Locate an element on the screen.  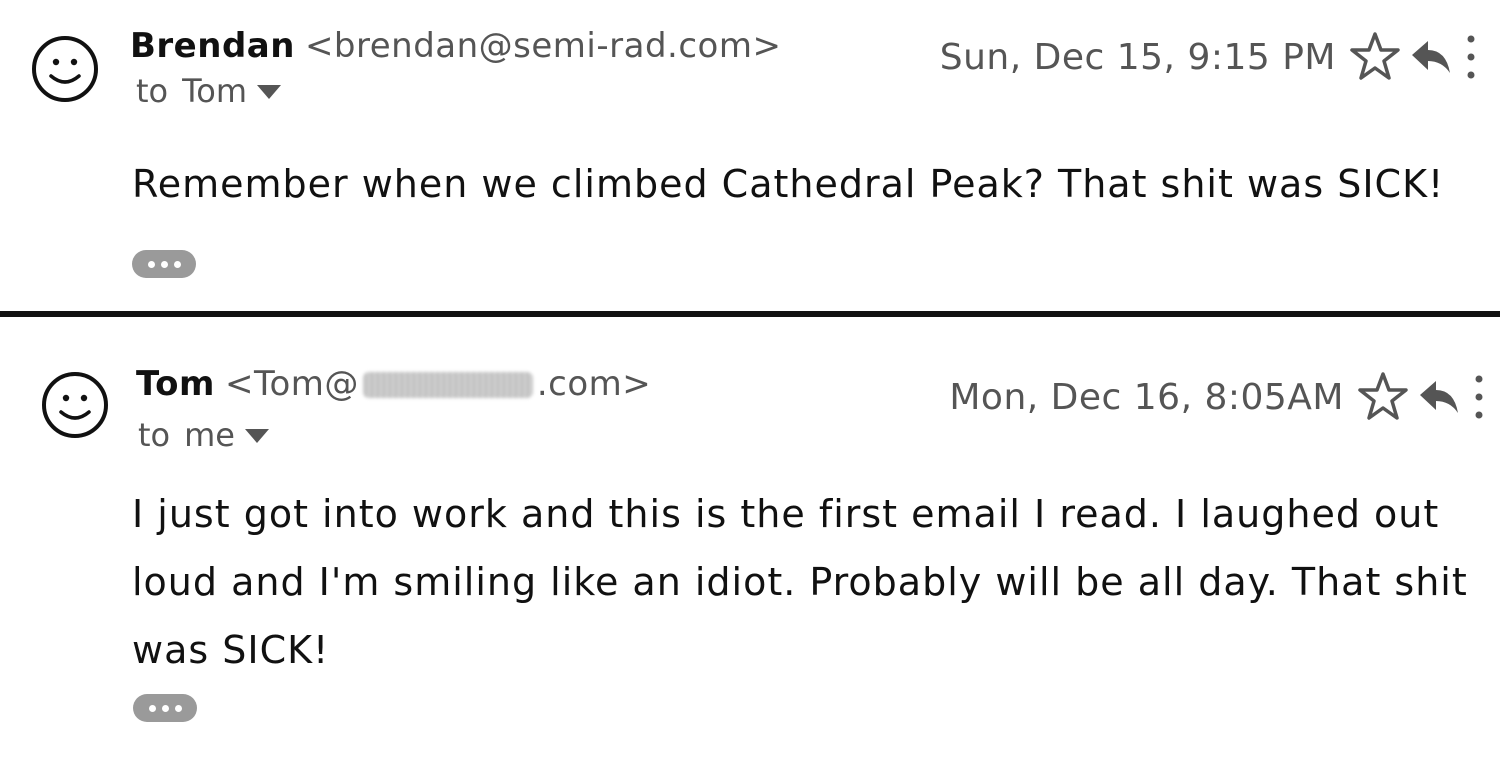
timestamp: Mon, Dec 16, 8:05AM is located at coordinates (1146, 397).